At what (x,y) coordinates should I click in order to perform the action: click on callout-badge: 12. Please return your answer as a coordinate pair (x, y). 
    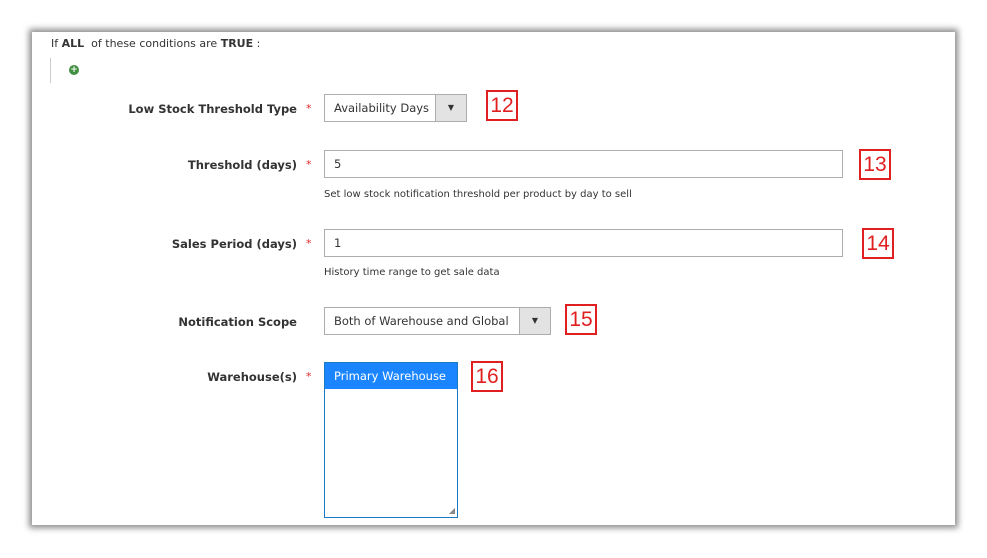
    Looking at the image, I should click on (502, 105).